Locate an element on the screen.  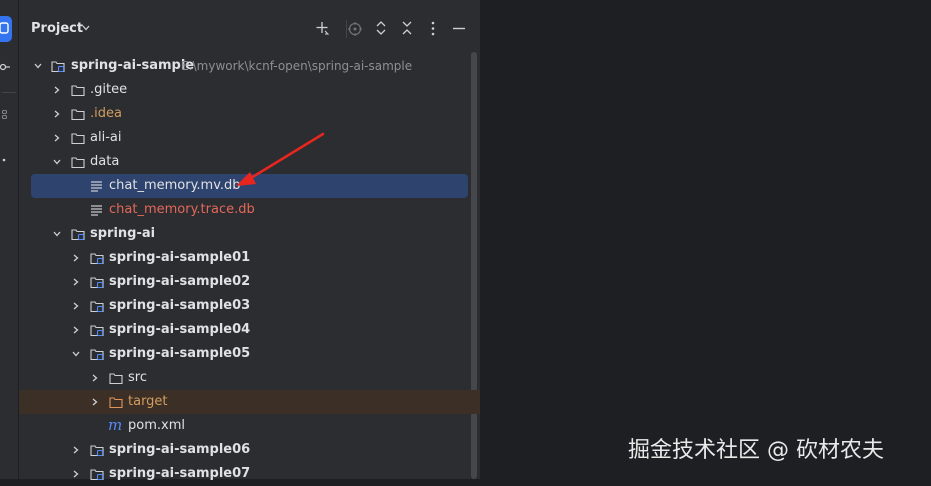
tree-item-data: data is located at coordinates (244, 162).